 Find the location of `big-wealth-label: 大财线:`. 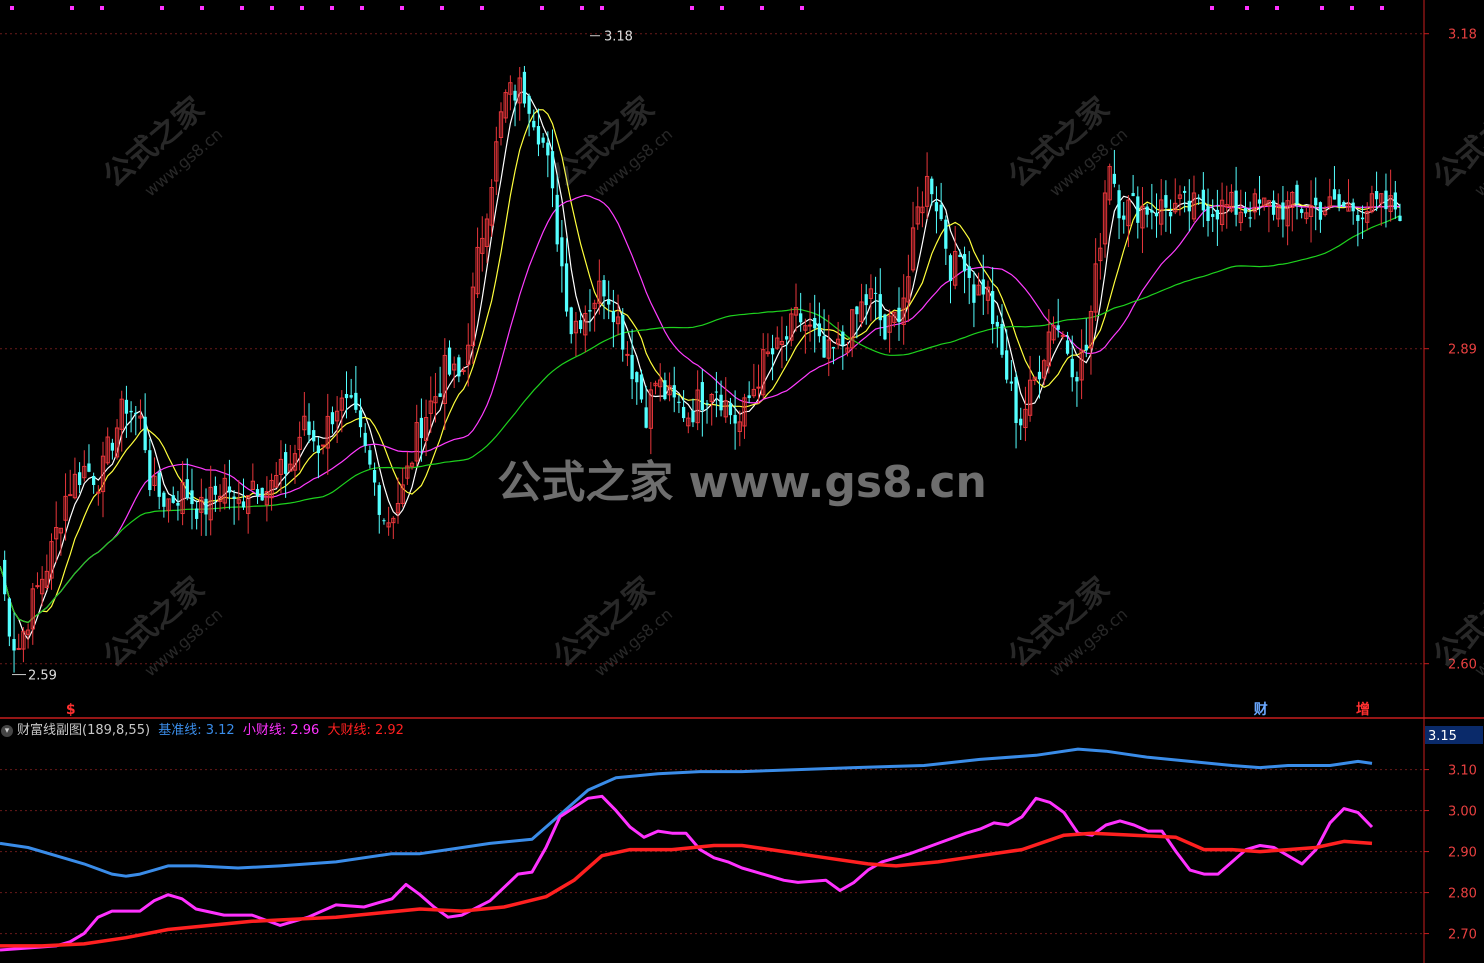

big-wealth-label: 大财线: is located at coordinates (349, 730).